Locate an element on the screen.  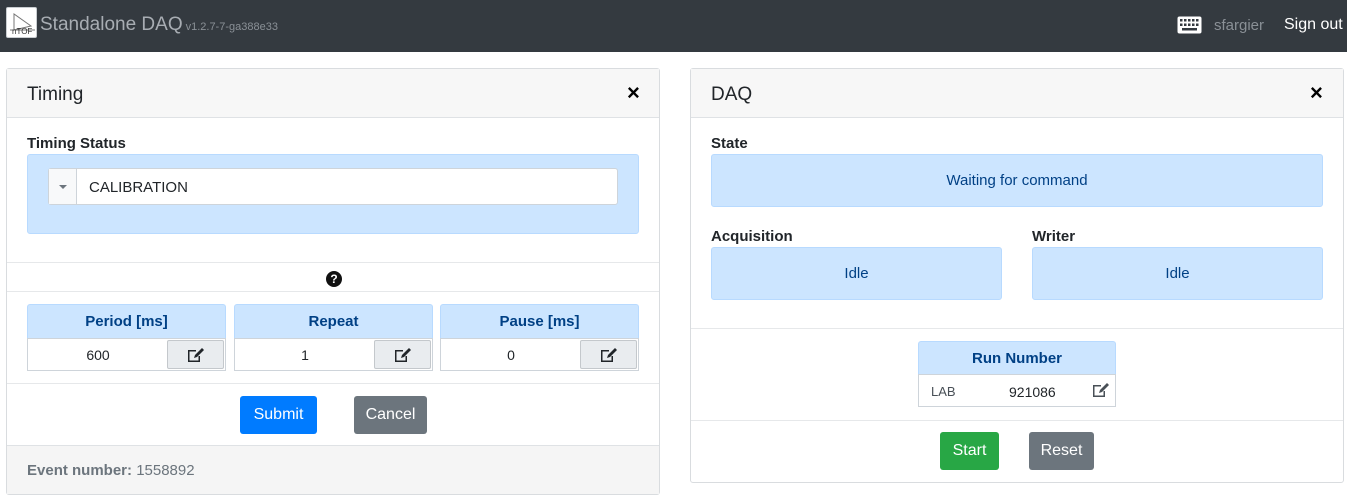
repeat-param: Repeat 1 is located at coordinates (333, 337).